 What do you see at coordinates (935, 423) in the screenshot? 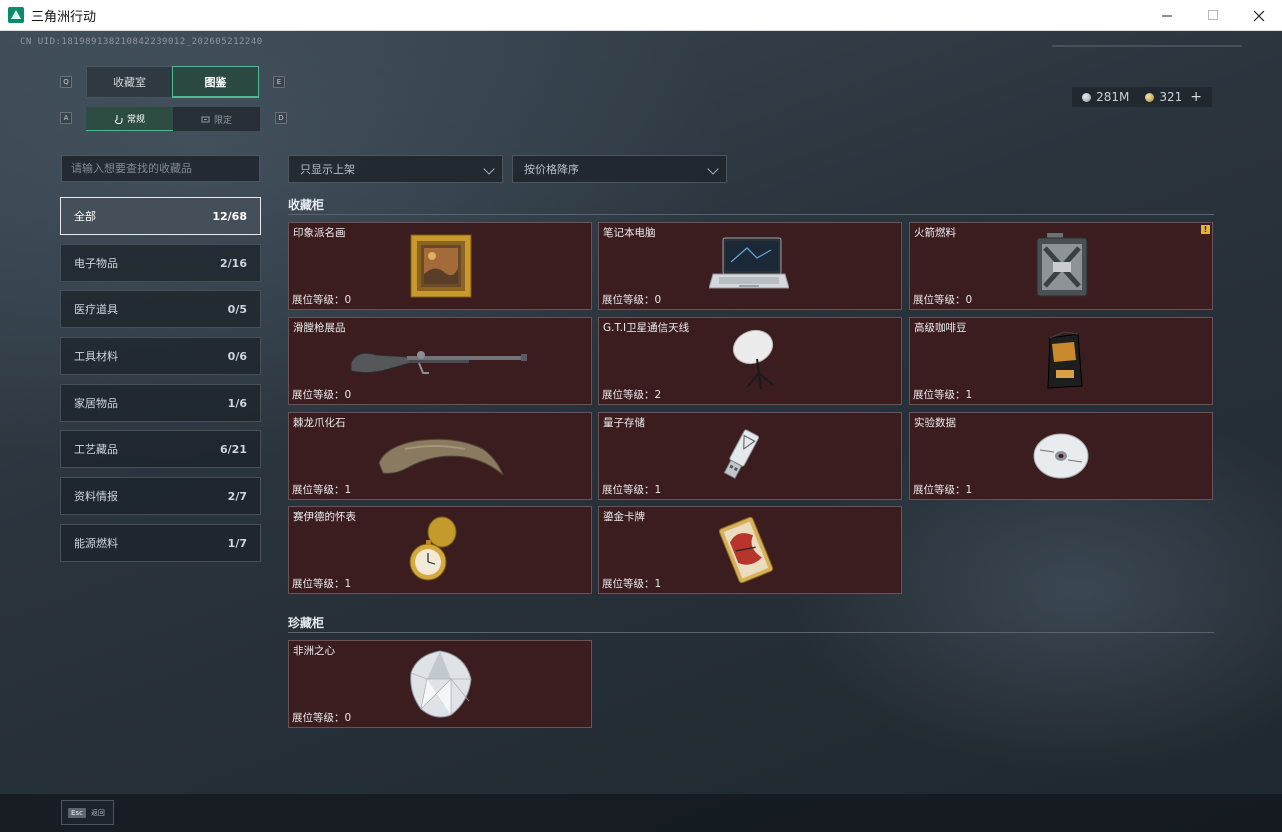
I see `card-title: 实验数据` at bounding box center [935, 423].